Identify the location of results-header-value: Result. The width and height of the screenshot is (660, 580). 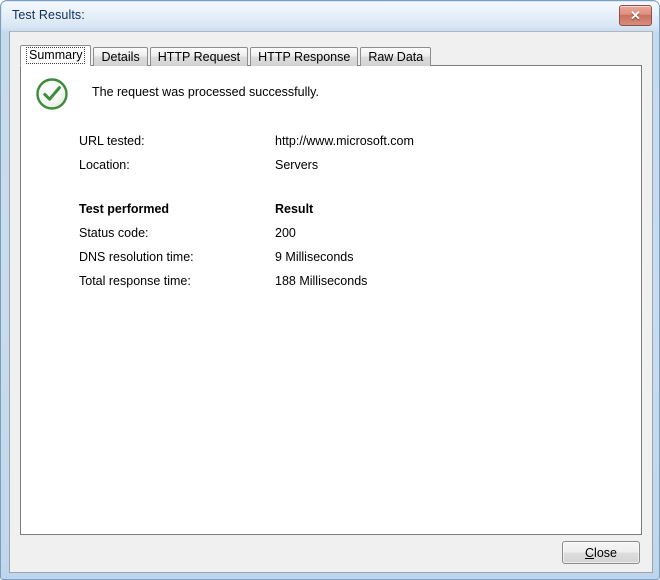
(294, 209).